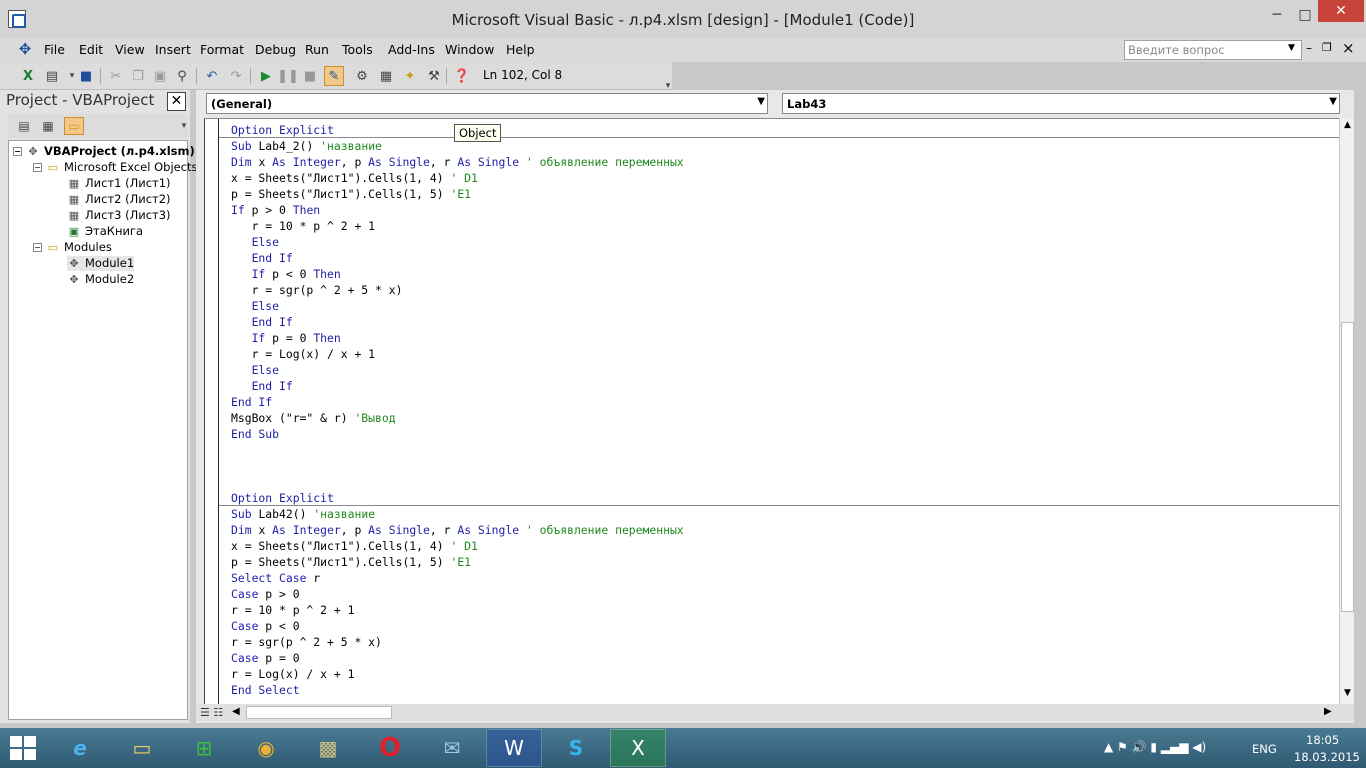  What do you see at coordinates (357, 49) in the screenshot?
I see `menu-tools: Tools` at bounding box center [357, 49].